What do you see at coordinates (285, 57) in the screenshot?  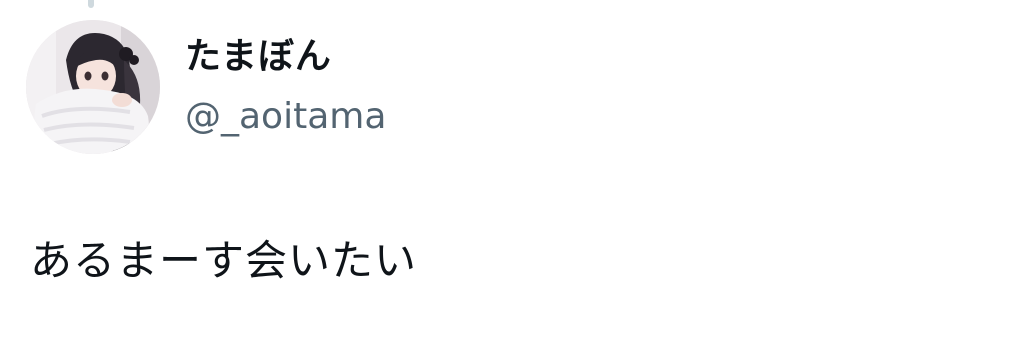 I see `author-display-name: たまぼん` at bounding box center [285, 57].